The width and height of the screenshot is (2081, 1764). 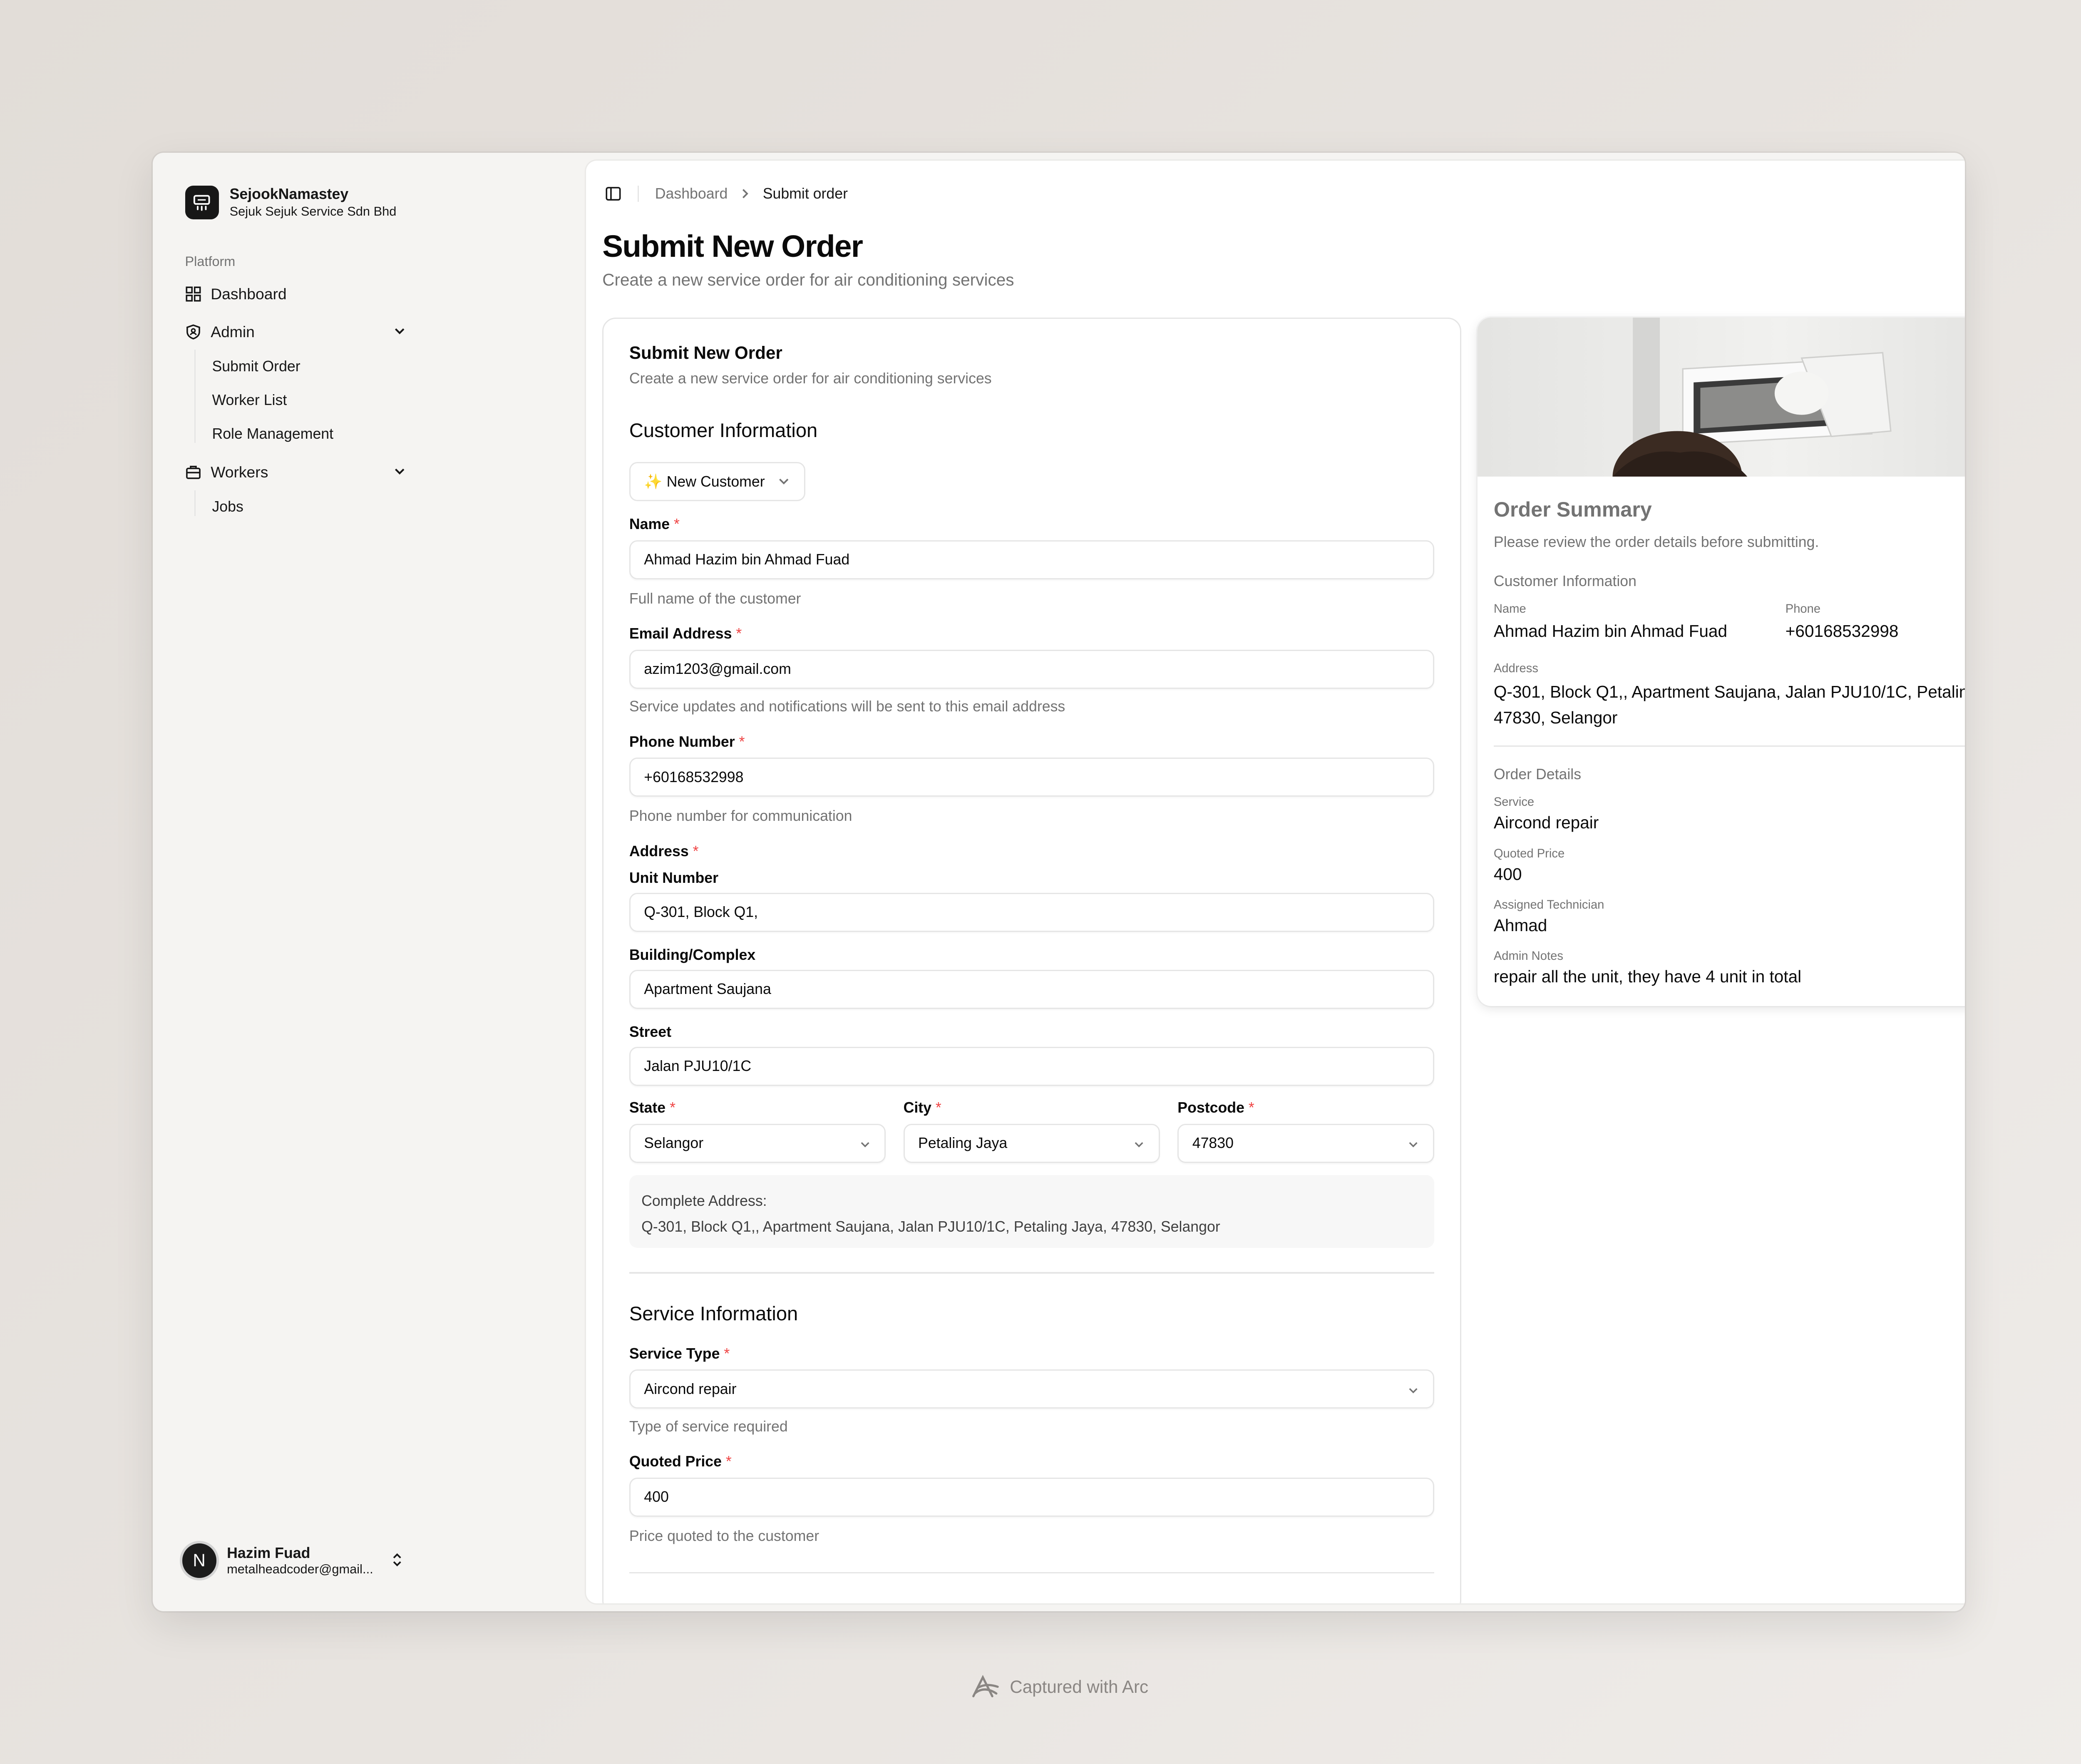 I want to click on nav-group-label: Platform, so click(x=210, y=261).